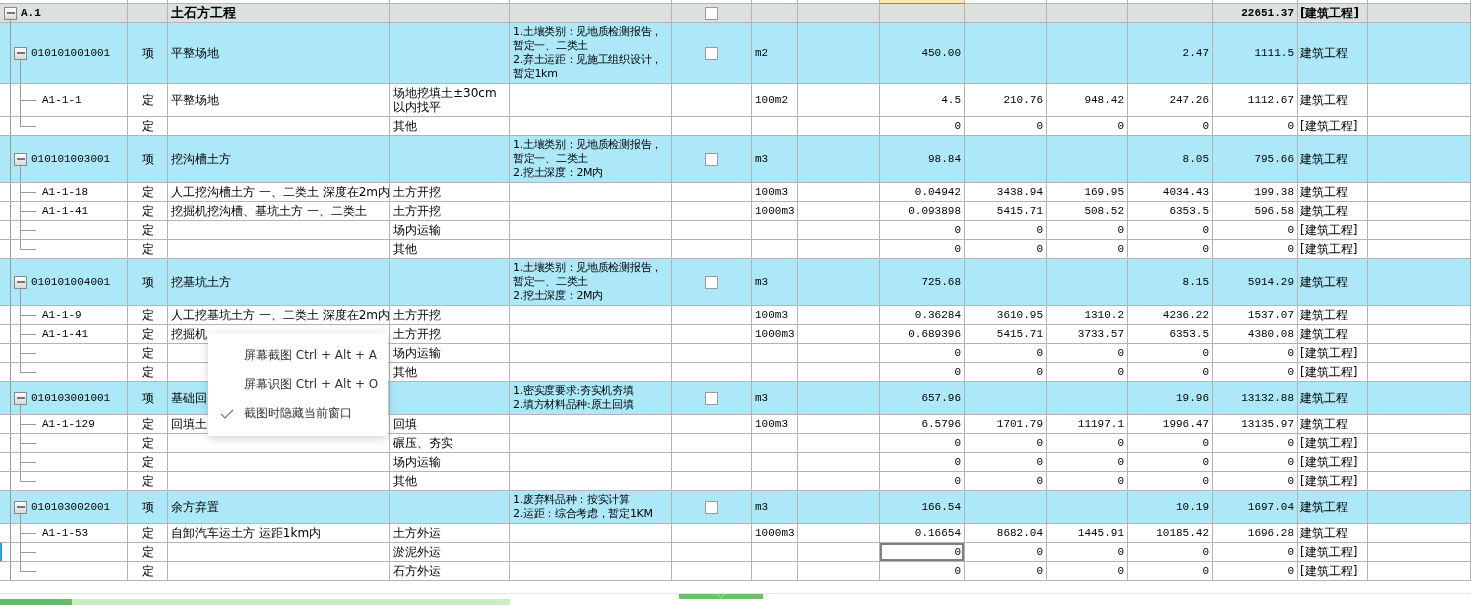 This screenshot has height=606, width=1471. Describe the element at coordinates (1170, 159) in the screenshot. I see `table-cell: 8.05` at that location.